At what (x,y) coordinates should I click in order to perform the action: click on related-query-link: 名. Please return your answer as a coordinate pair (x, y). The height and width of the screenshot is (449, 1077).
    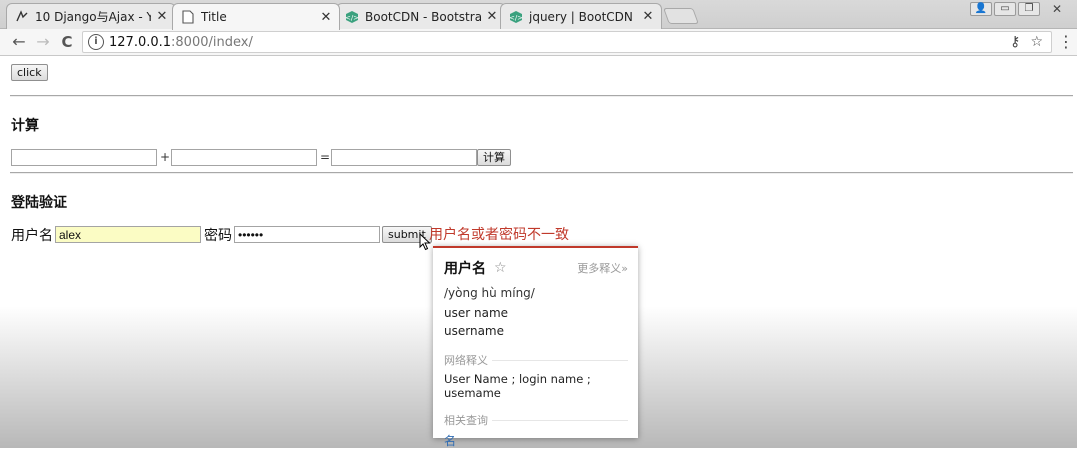
    Looking at the image, I should click on (536, 440).